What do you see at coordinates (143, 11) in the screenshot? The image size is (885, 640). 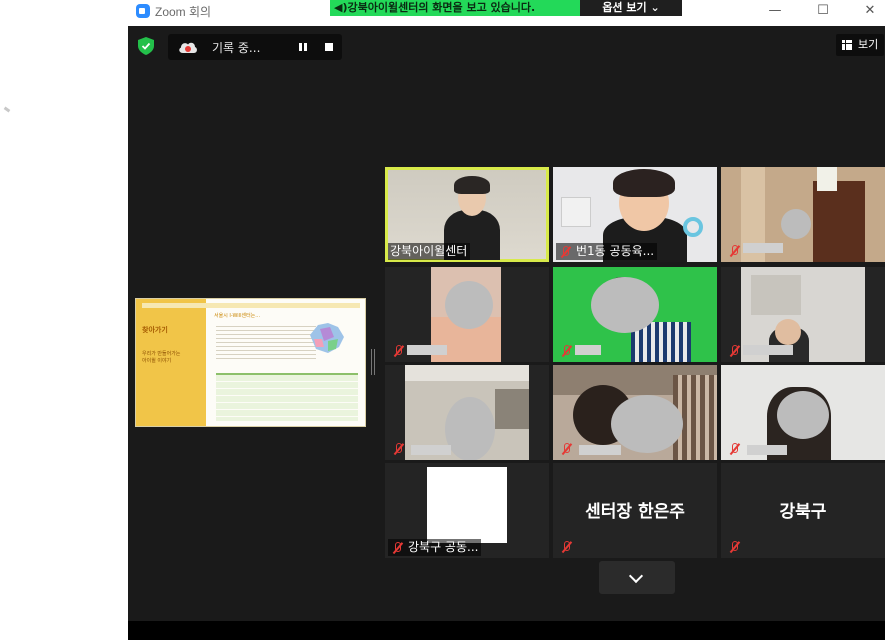 I see `zoom-logo-icon` at bounding box center [143, 11].